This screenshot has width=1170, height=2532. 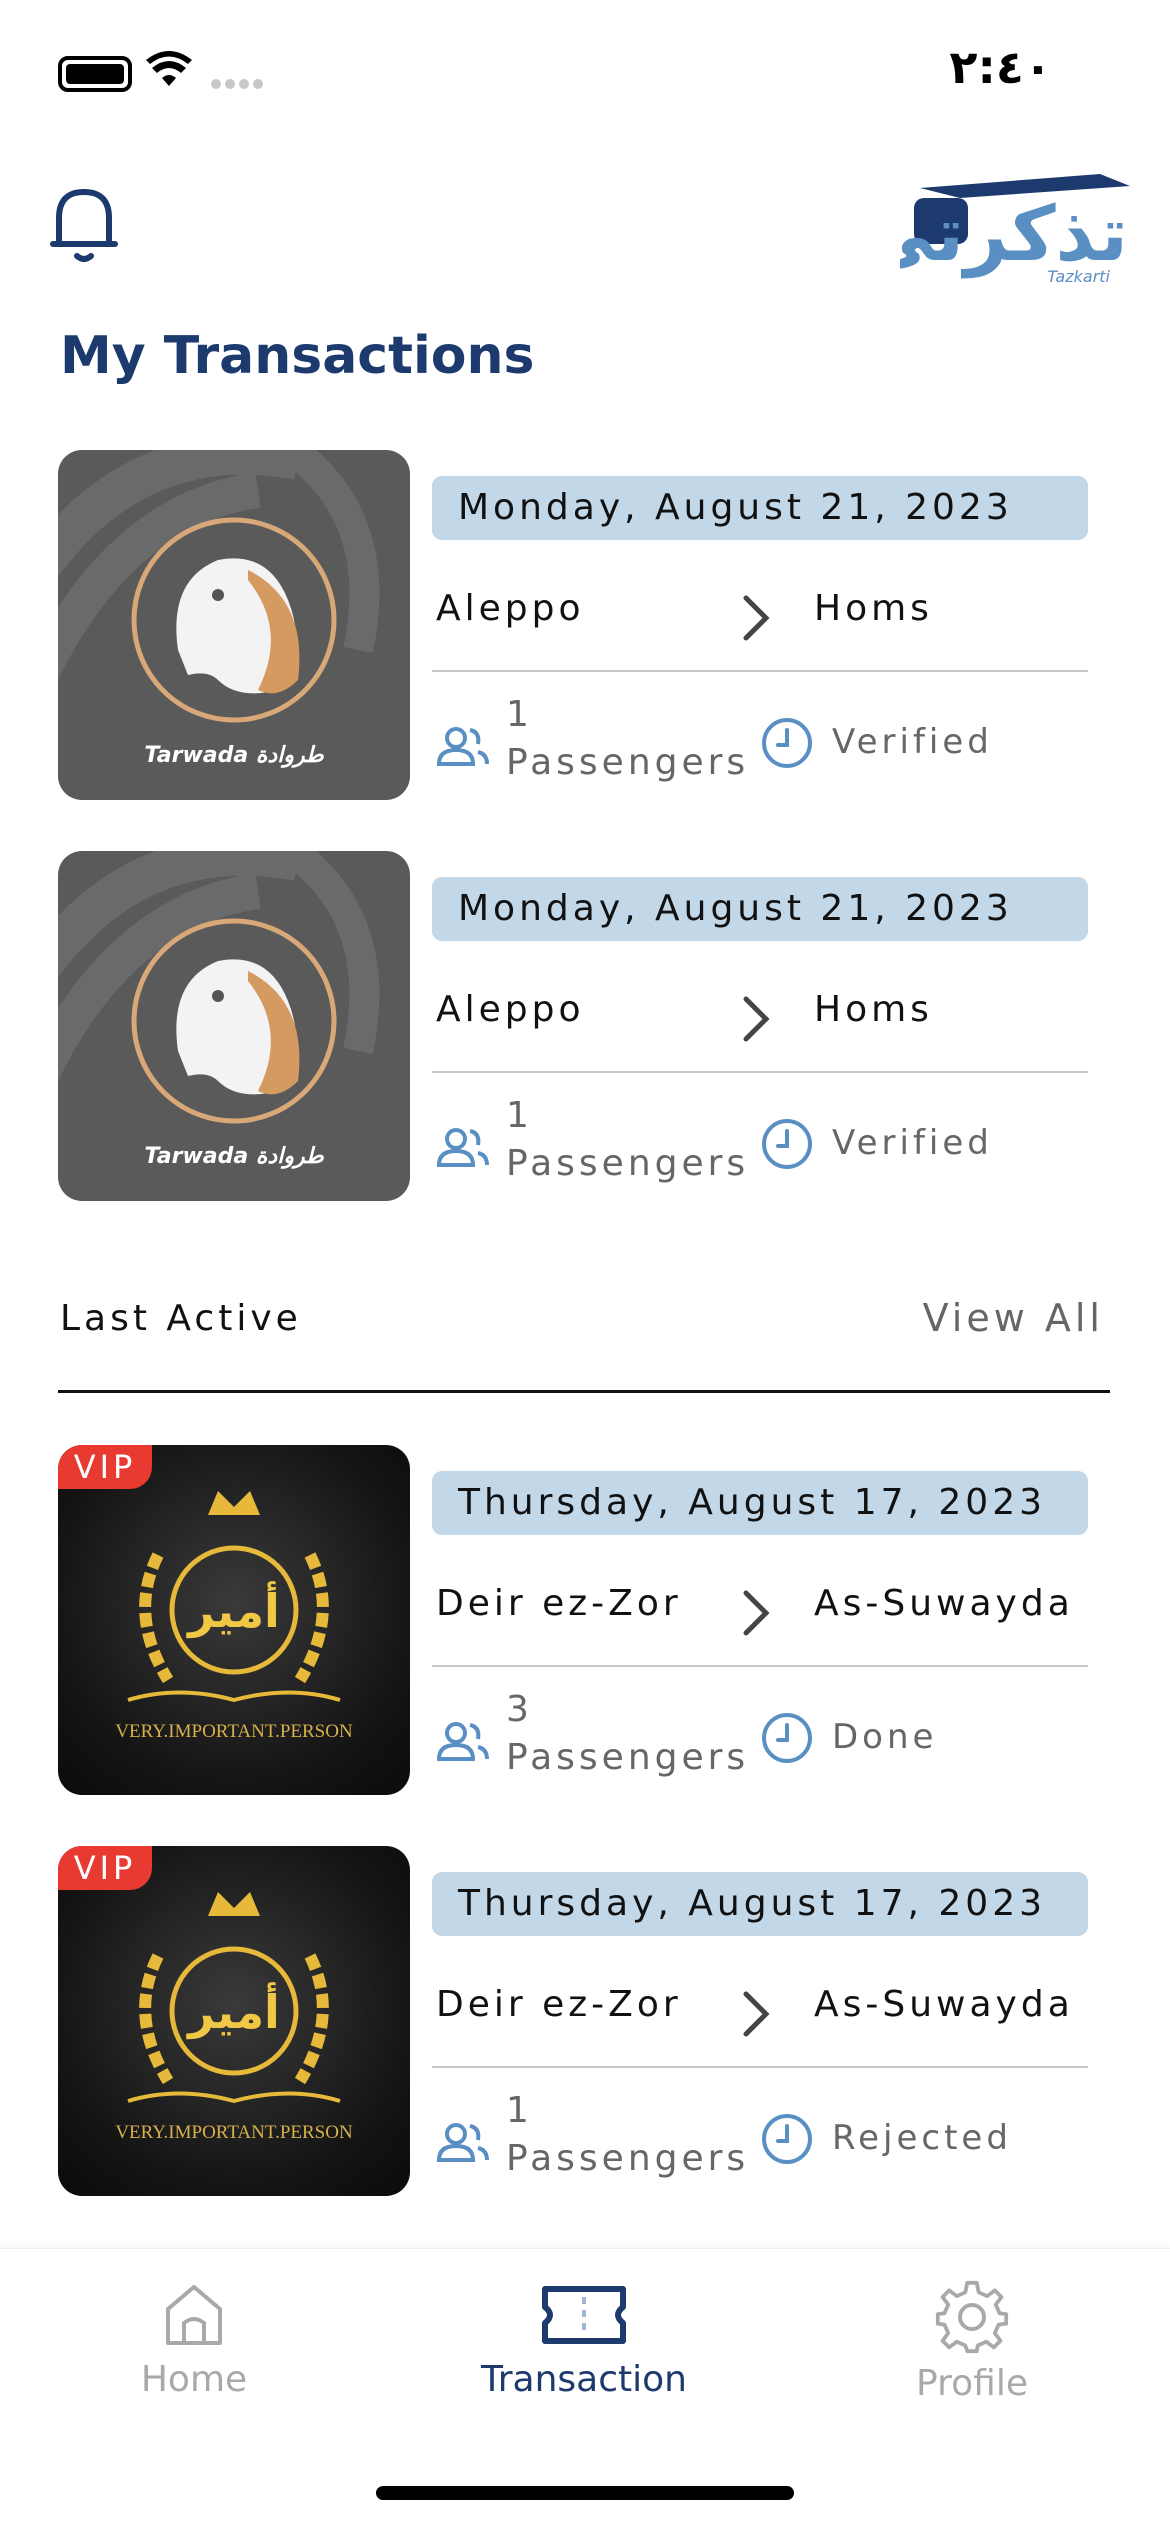 What do you see at coordinates (585, 75) in the screenshot?
I see `status-bar: ٢:٤٠` at bounding box center [585, 75].